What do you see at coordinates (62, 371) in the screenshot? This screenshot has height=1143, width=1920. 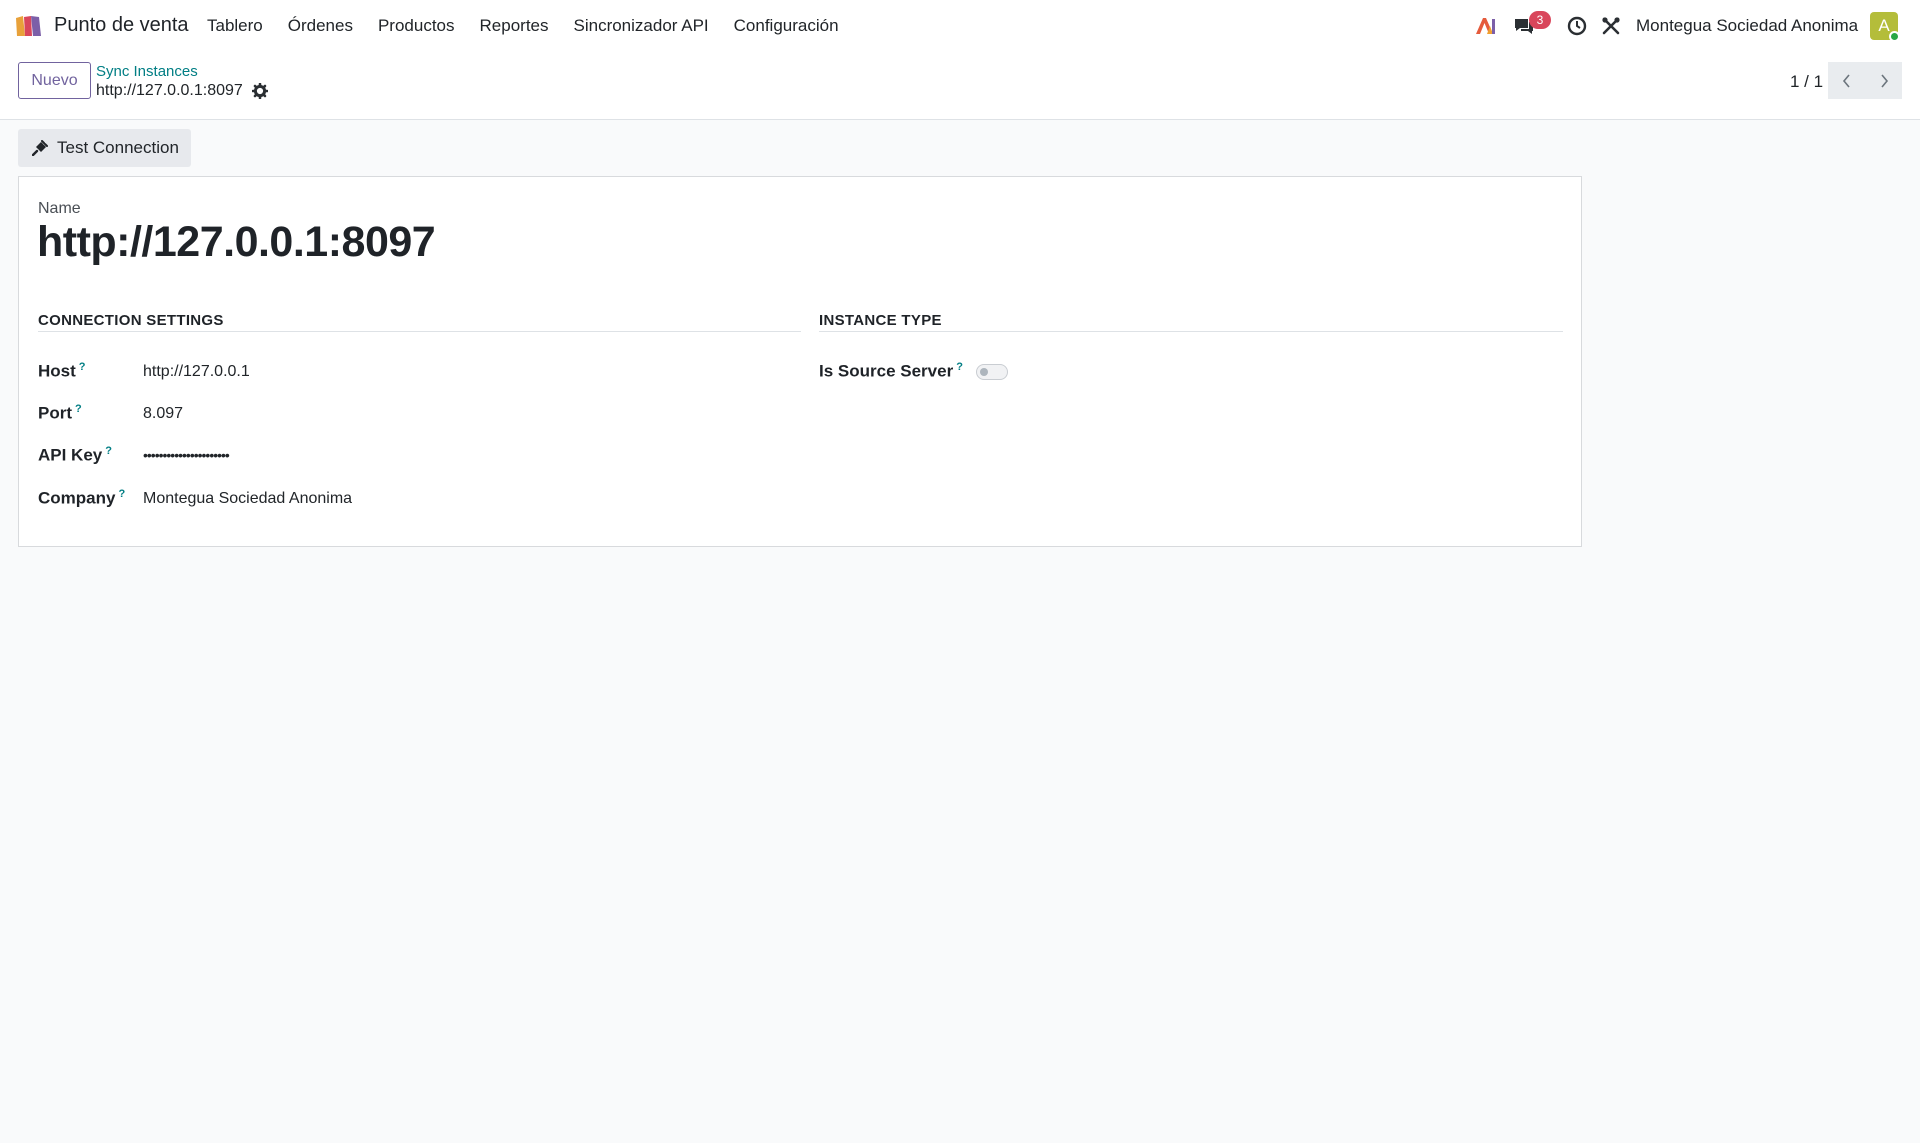 I see `host-label: Host?` at bounding box center [62, 371].